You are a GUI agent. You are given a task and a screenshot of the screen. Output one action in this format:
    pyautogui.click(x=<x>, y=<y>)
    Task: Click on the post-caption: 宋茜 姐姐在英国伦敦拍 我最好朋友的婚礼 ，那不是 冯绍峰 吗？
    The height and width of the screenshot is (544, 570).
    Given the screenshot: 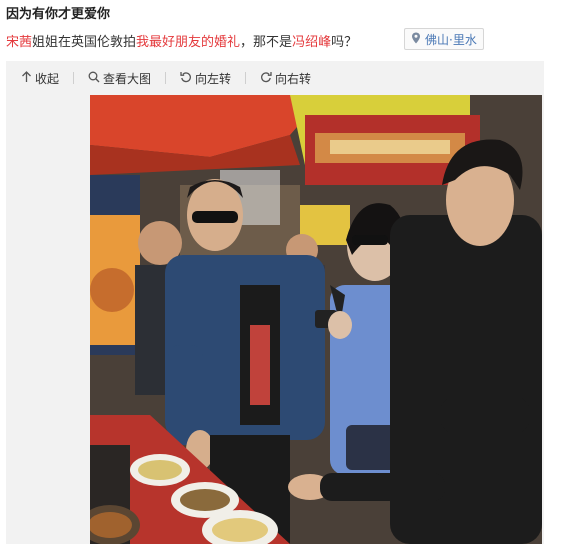 What is the action you would take?
    pyautogui.click(x=181, y=40)
    